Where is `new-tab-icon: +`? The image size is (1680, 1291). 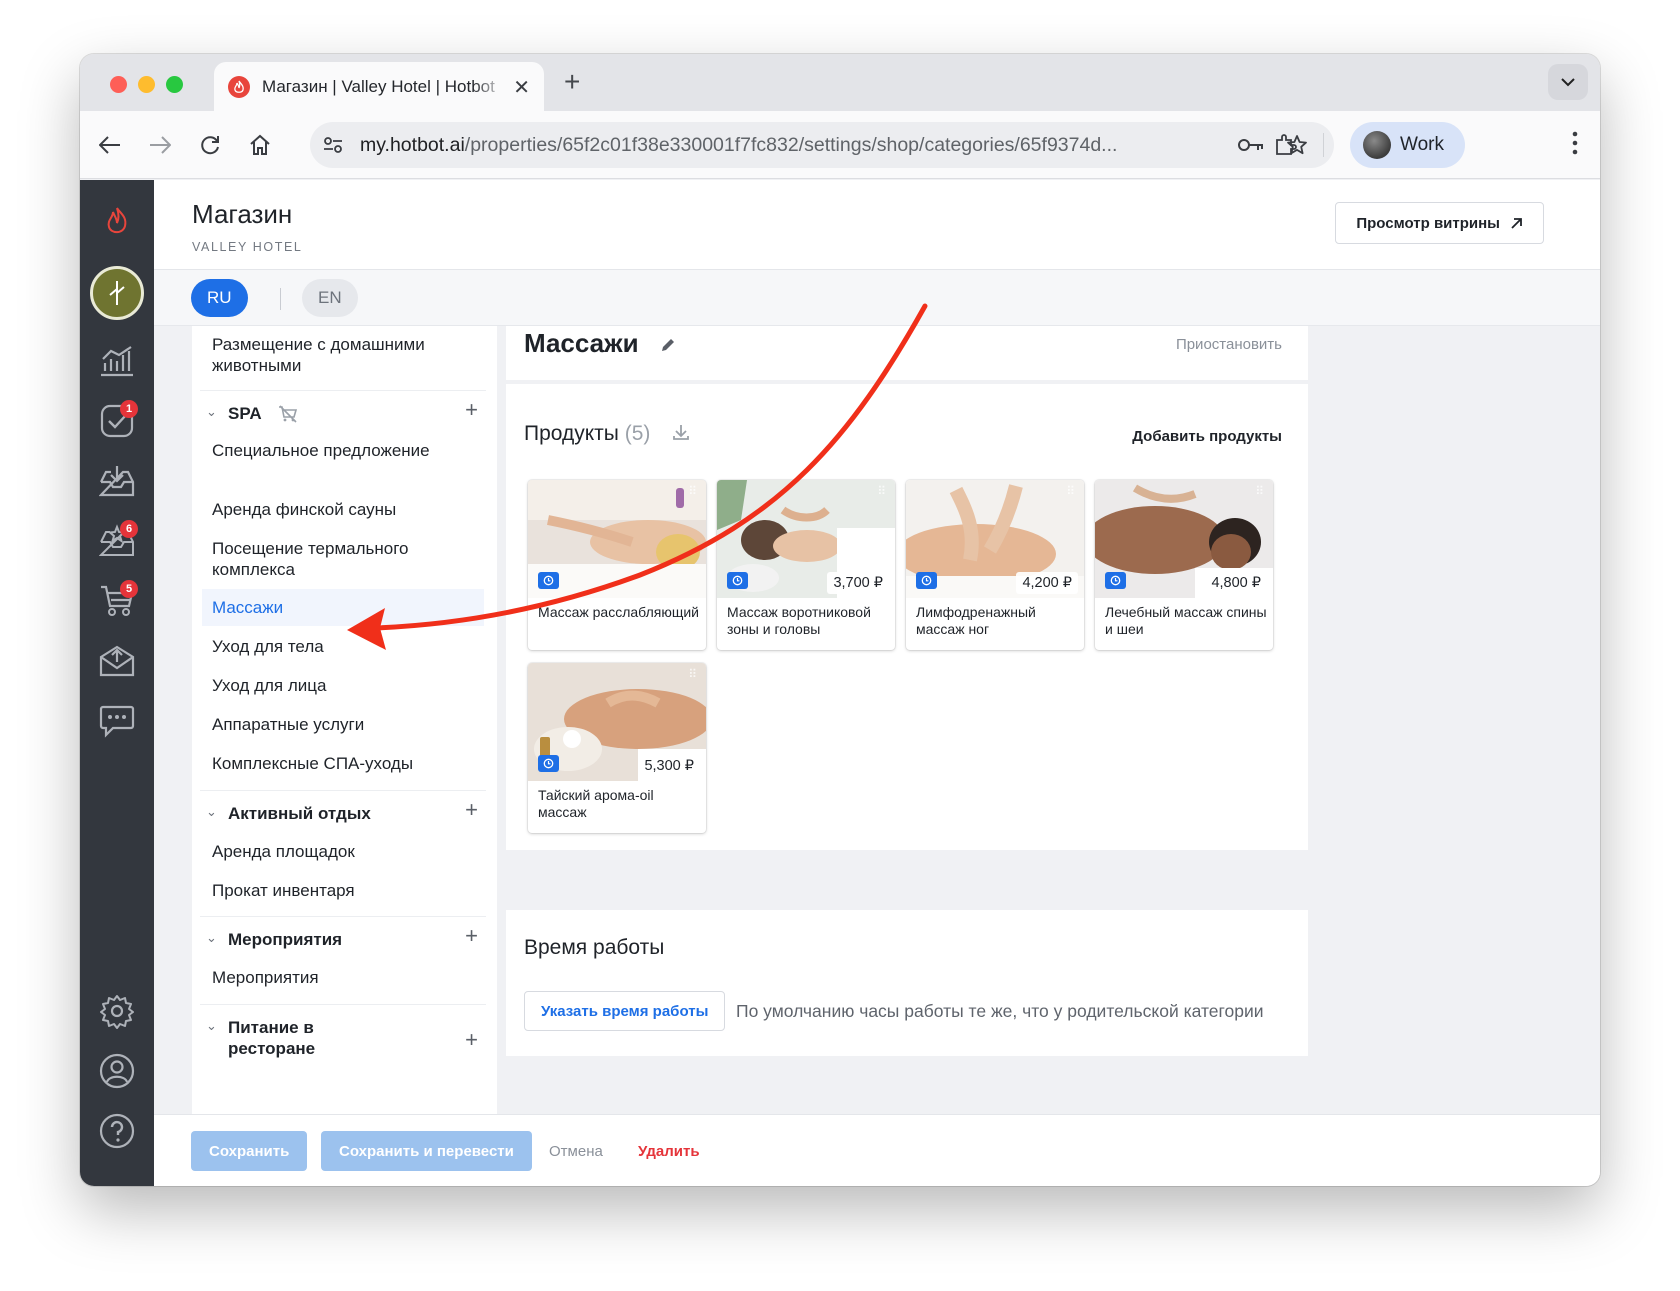
new-tab-icon: + is located at coordinates (572, 82).